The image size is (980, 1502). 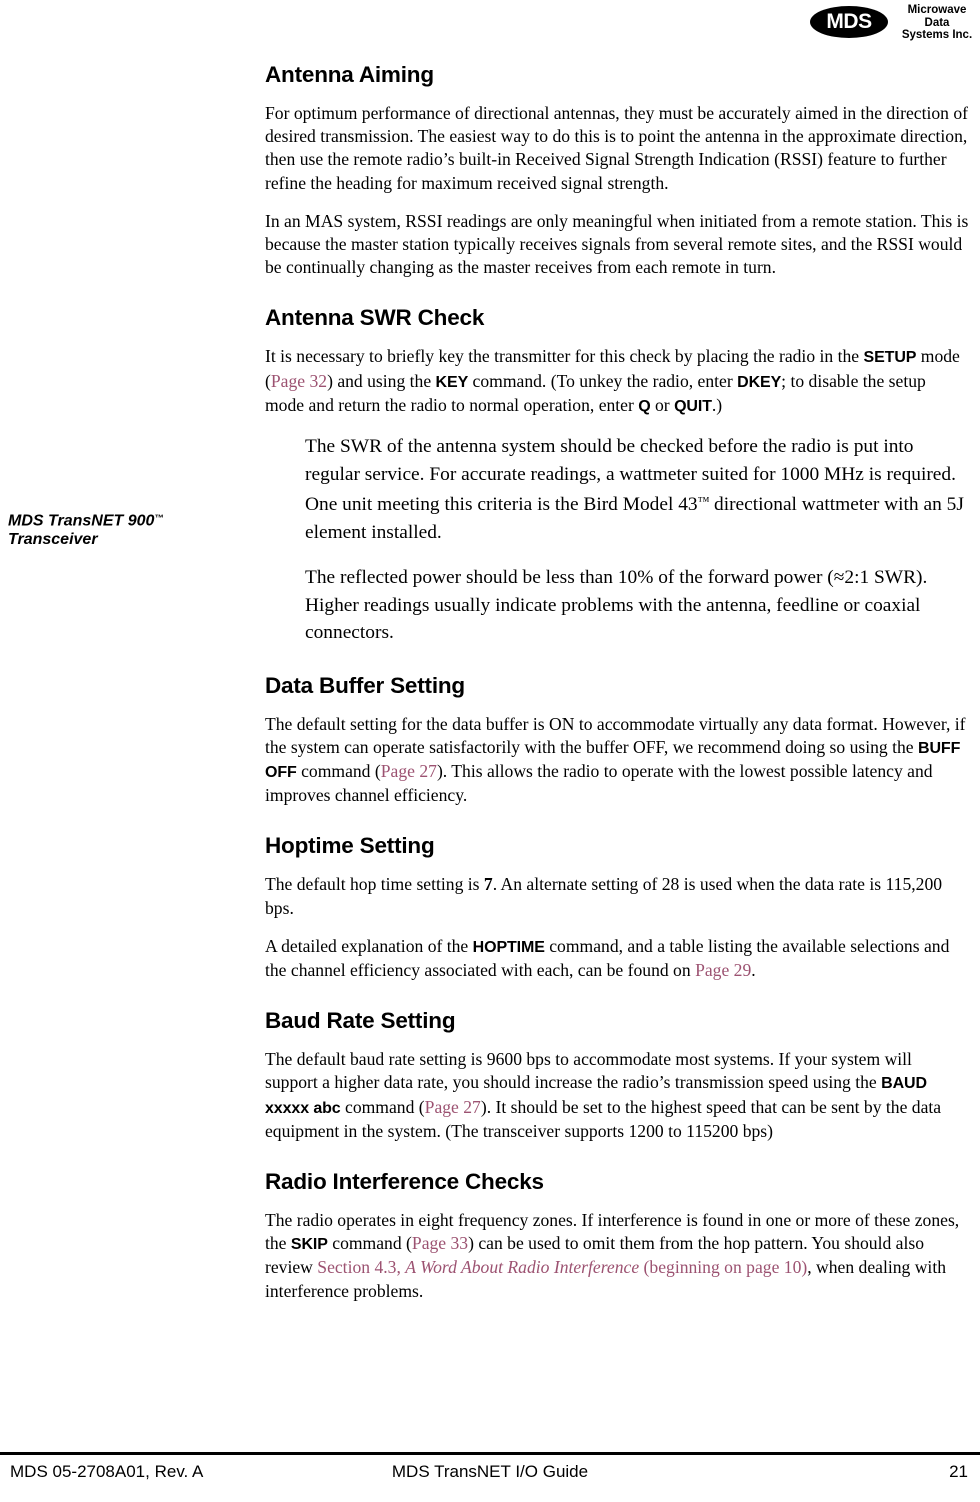 What do you see at coordinates (350, 846) in the screenshot?
I see `heading-hoptime-setting: Hoptime Setting` at bounding box center [350, 846].